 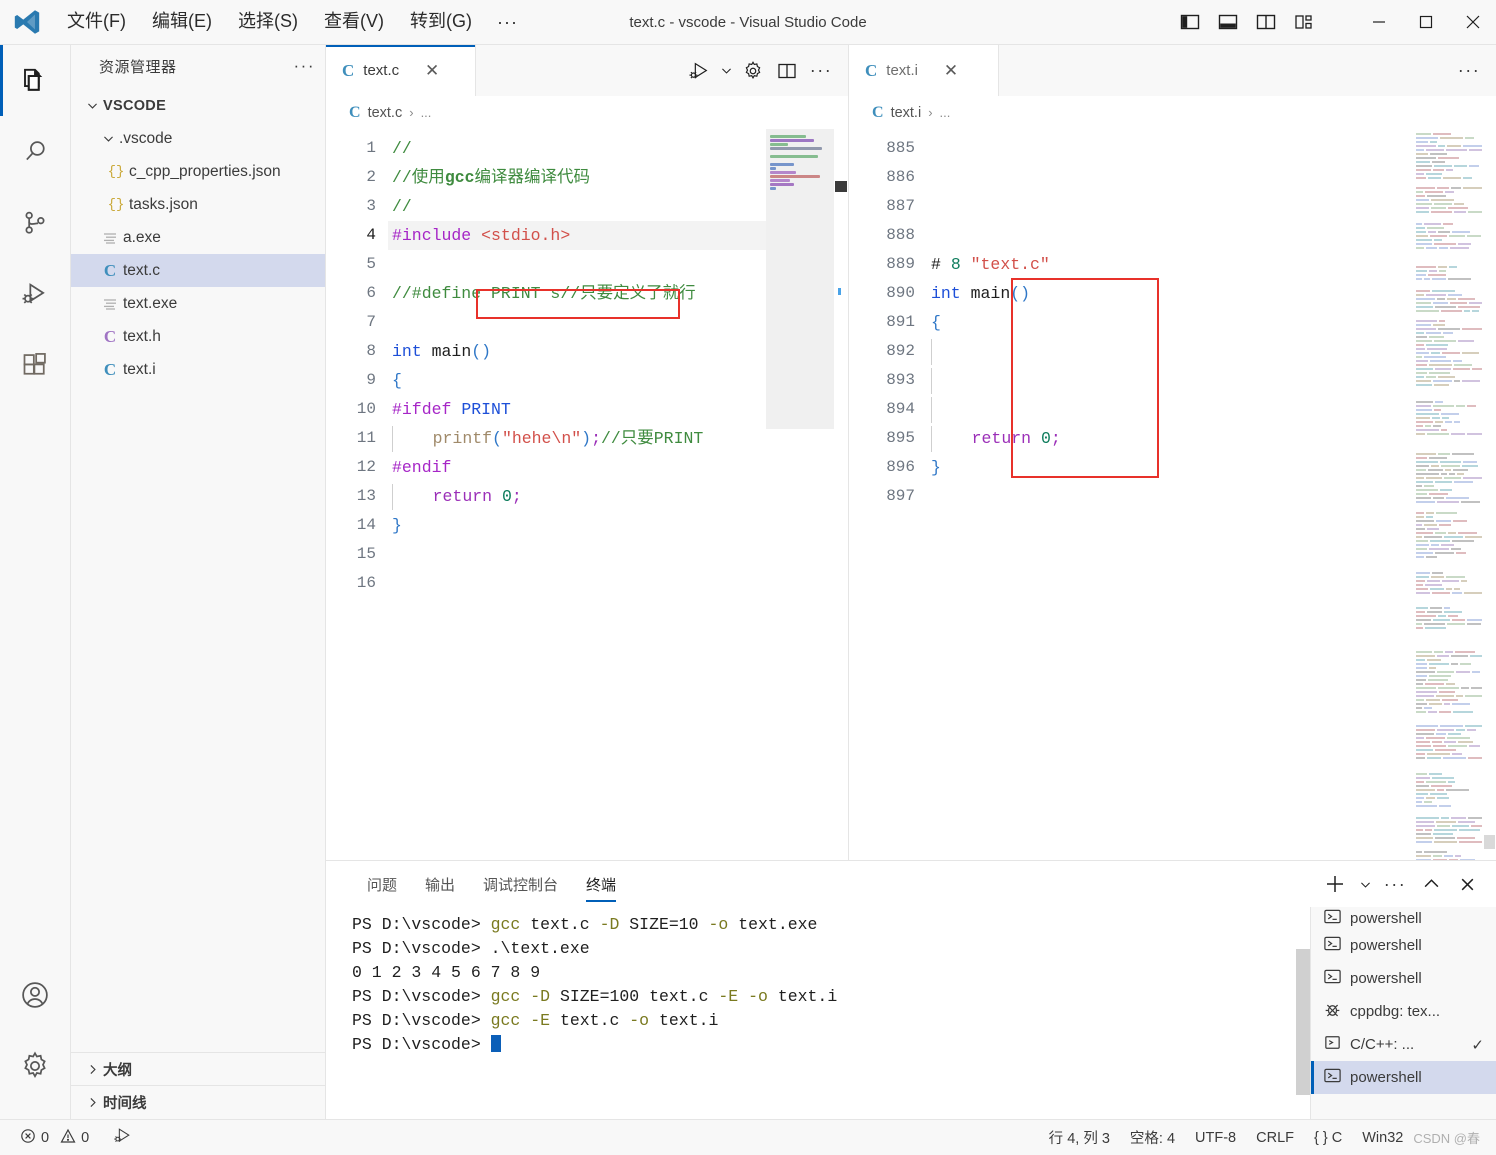 What do you see at coordinates (401, 70) in the screenshot?
I see `tab-text-c: C text.c ✕` at bounding box center [401, 70].